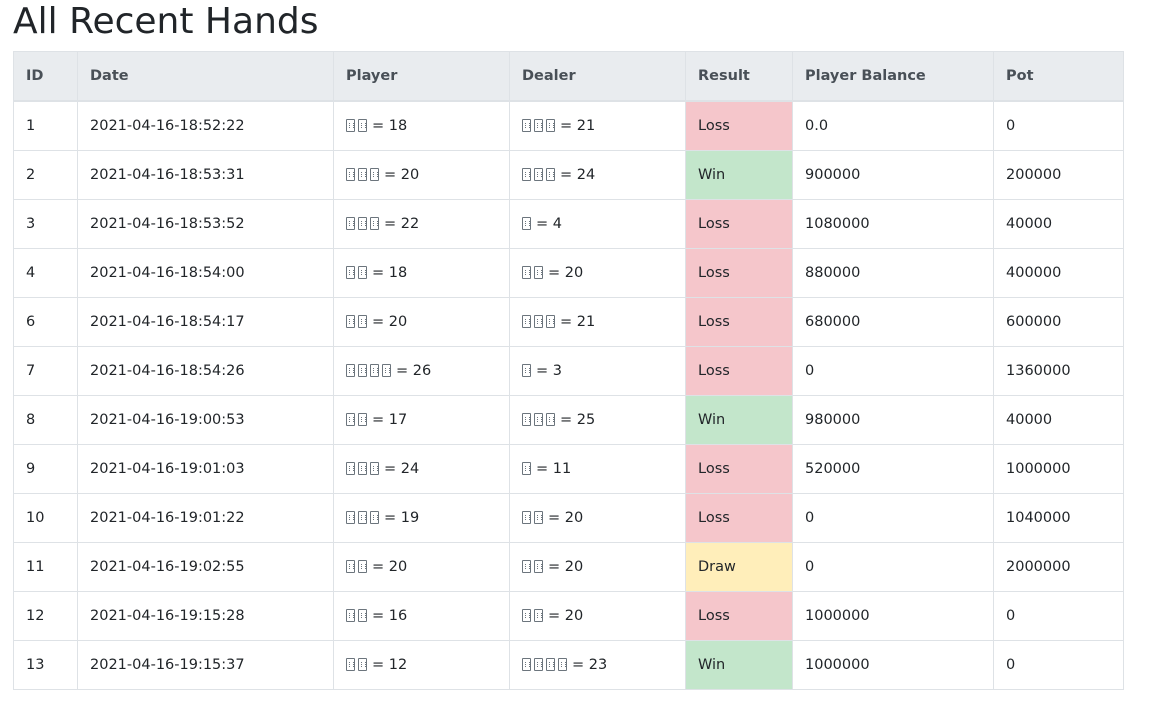  I want to click on cell-player-balance: 900000, so click(893, 175).